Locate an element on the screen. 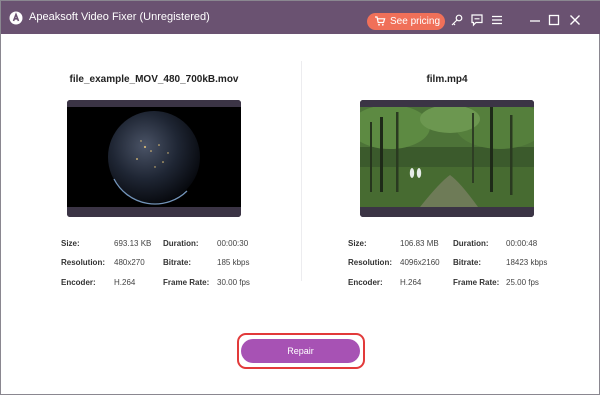  right-video-thumbnail is located at coordinates (447, 158).